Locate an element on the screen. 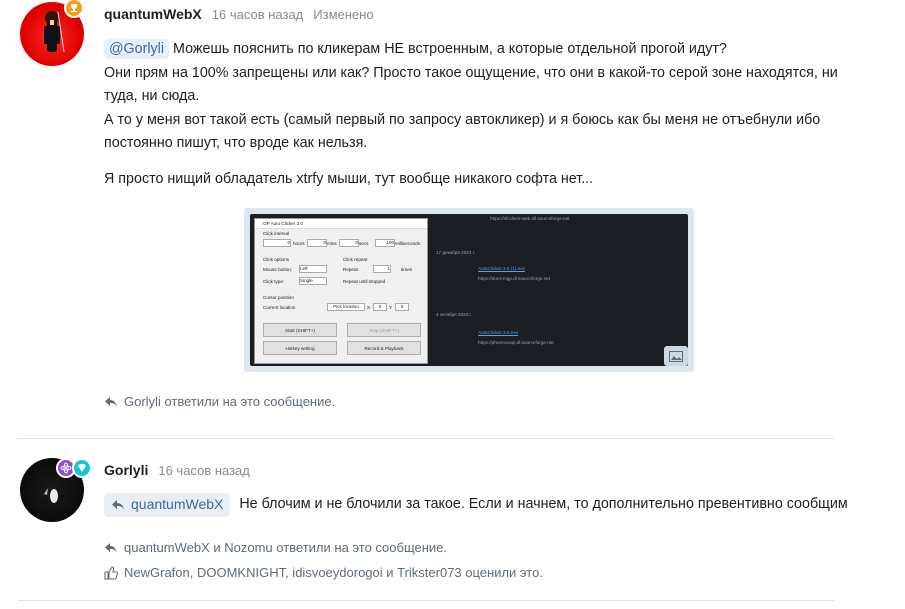 This screenshot has height=609, width=905. replies-text: Gorlyli ответили на это сообщение. is located at coordinates (230, 401).